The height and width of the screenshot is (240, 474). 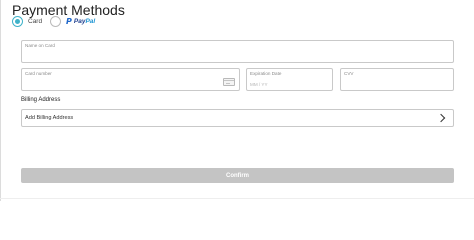 What do you see at coordinates (0, 100) in the screenshot?
I see `left-edge-divider` at bounding box center [0, 100].